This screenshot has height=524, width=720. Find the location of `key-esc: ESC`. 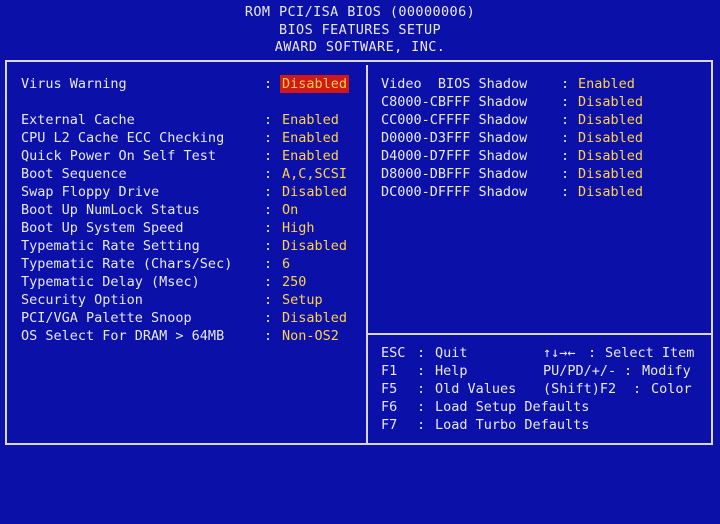

key-esc: ESC is located at coordinates (393, 353).